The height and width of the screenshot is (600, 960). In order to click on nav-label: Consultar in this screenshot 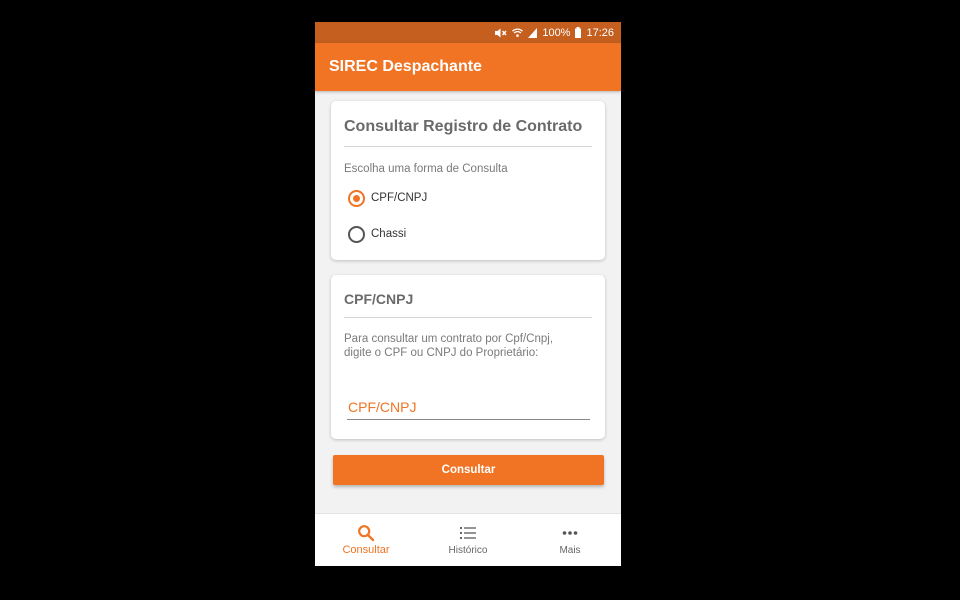, I will do `click(366, 550)`.